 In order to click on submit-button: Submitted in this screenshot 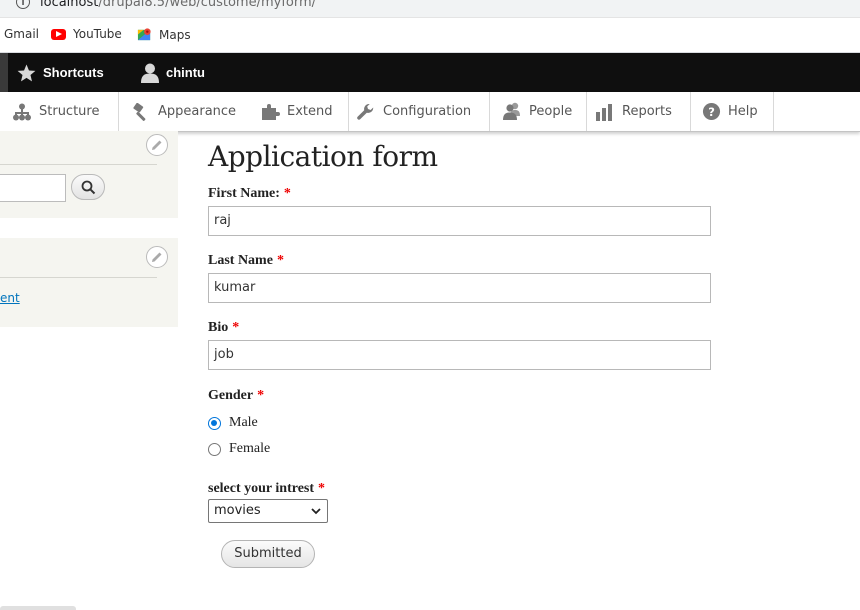, I will do `click(268, 554)`.